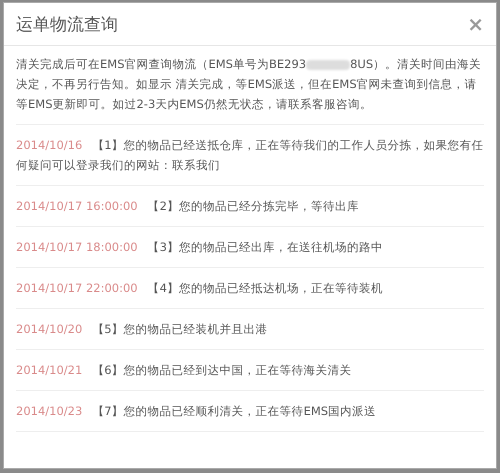  What do you see at coordinates (200, 247) in the screenshot?
I see `tracking-event-text: 2014/10/17 18:00:00 【3】您的物品已经出库，在送往机场的路中` at bounding box center [200, 247].